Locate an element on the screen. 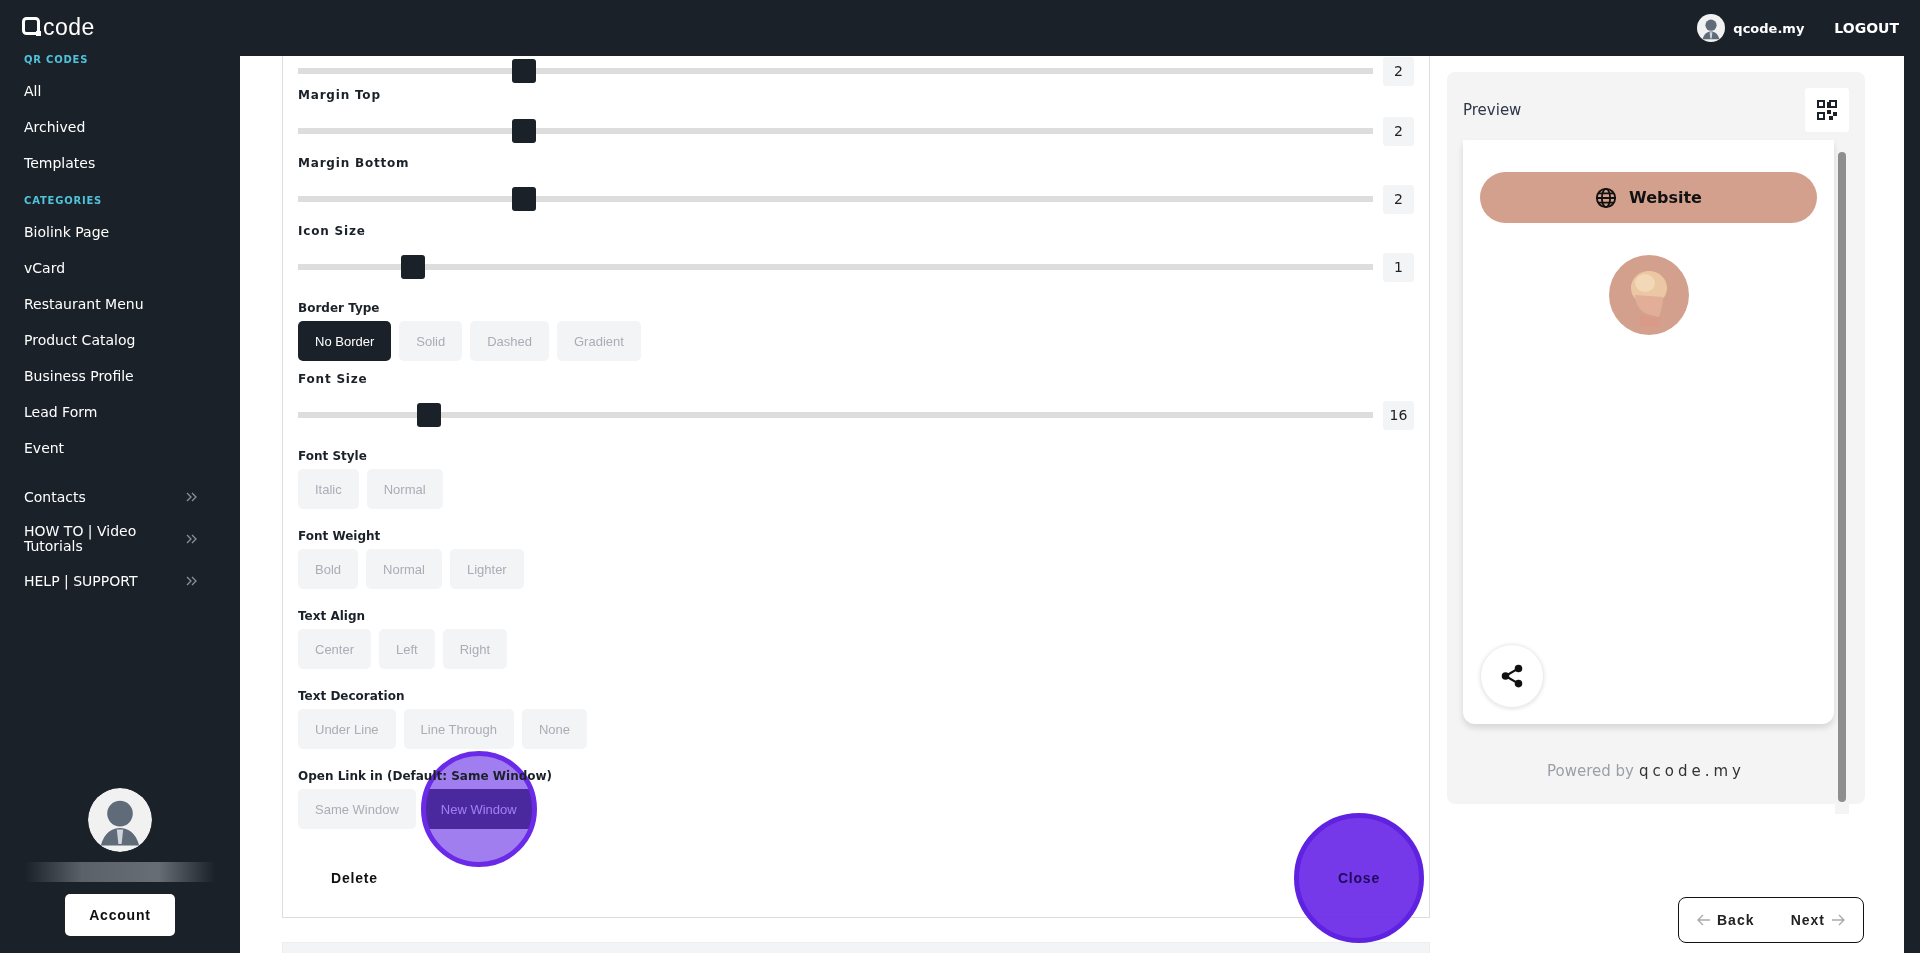  sidebar-item: HOW TO | Video Tutorials is located at coordinates (120, 539).